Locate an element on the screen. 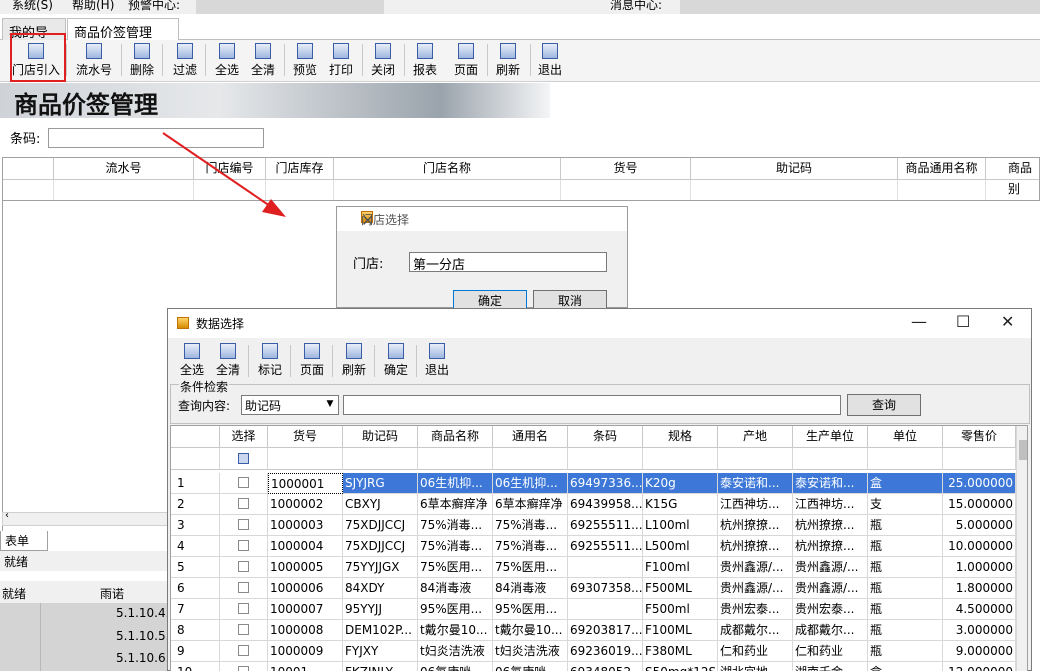  item-number-cell: 1000005 is located at coordinates (305, 567).